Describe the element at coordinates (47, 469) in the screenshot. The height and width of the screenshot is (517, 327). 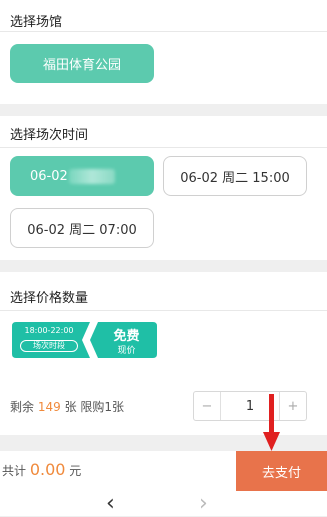
I see `total-amount: 0.00` at that location.